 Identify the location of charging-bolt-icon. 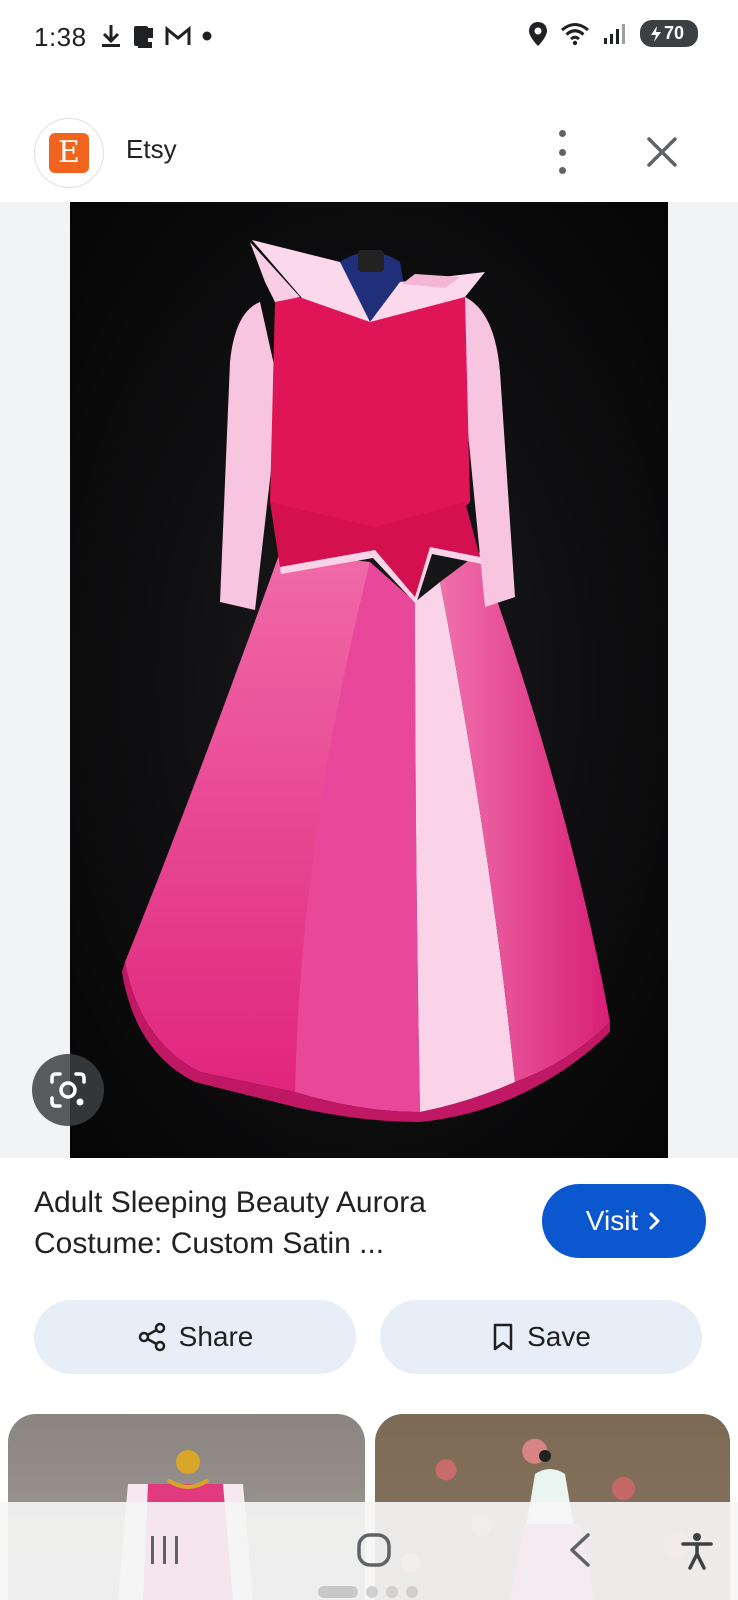
(655, 33).